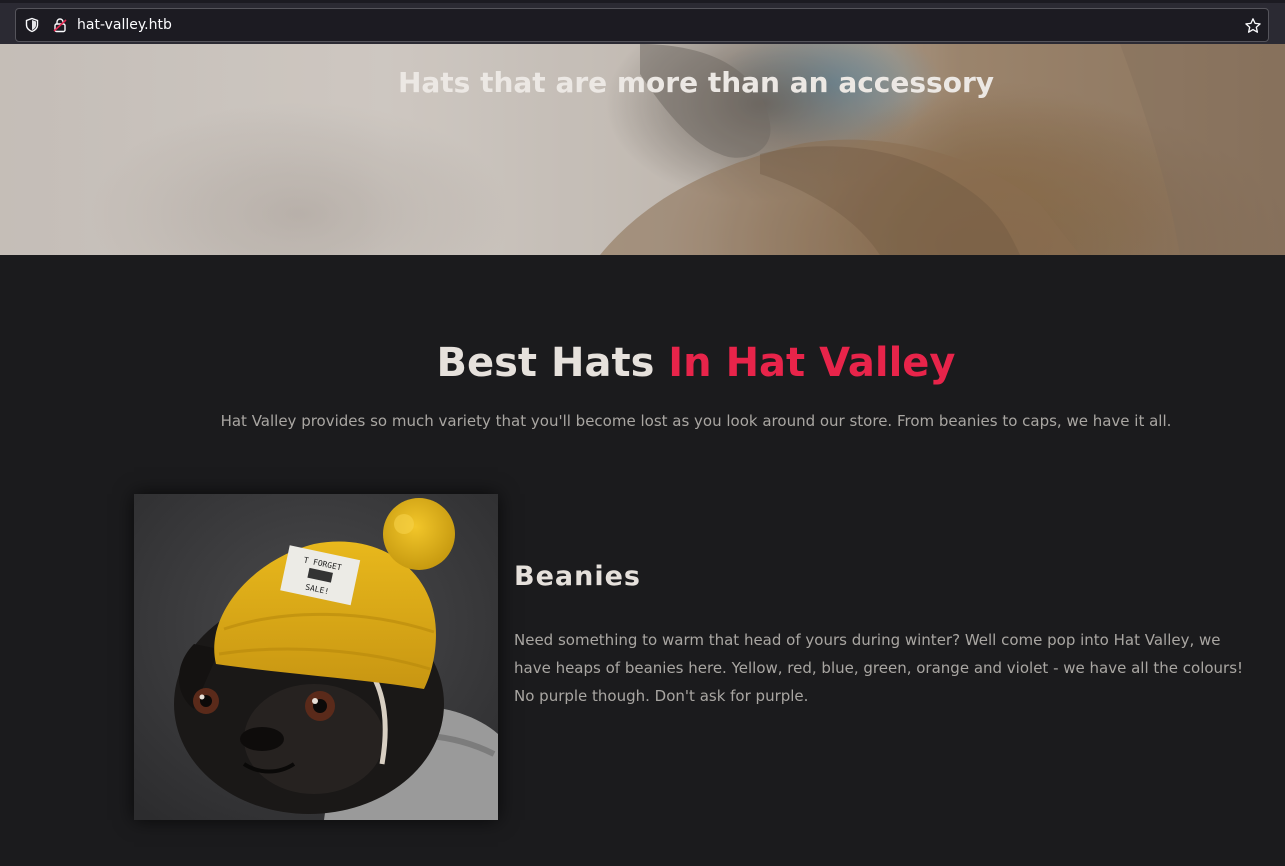 The height and width of the screenshot is (866, 1285). I want to click on hero-title: Hats that are more than an accessory, so click(696, 82).